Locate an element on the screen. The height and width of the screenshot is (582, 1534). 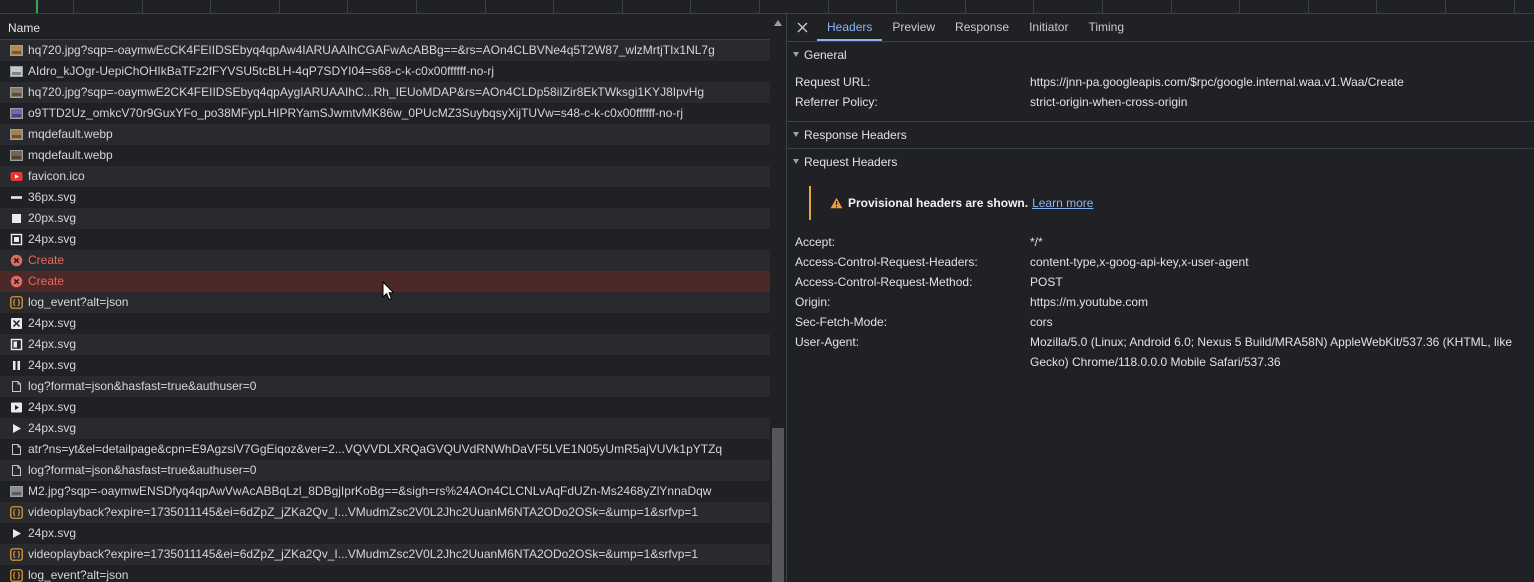
header-name: Accept: is located at coordinates (815, 242).